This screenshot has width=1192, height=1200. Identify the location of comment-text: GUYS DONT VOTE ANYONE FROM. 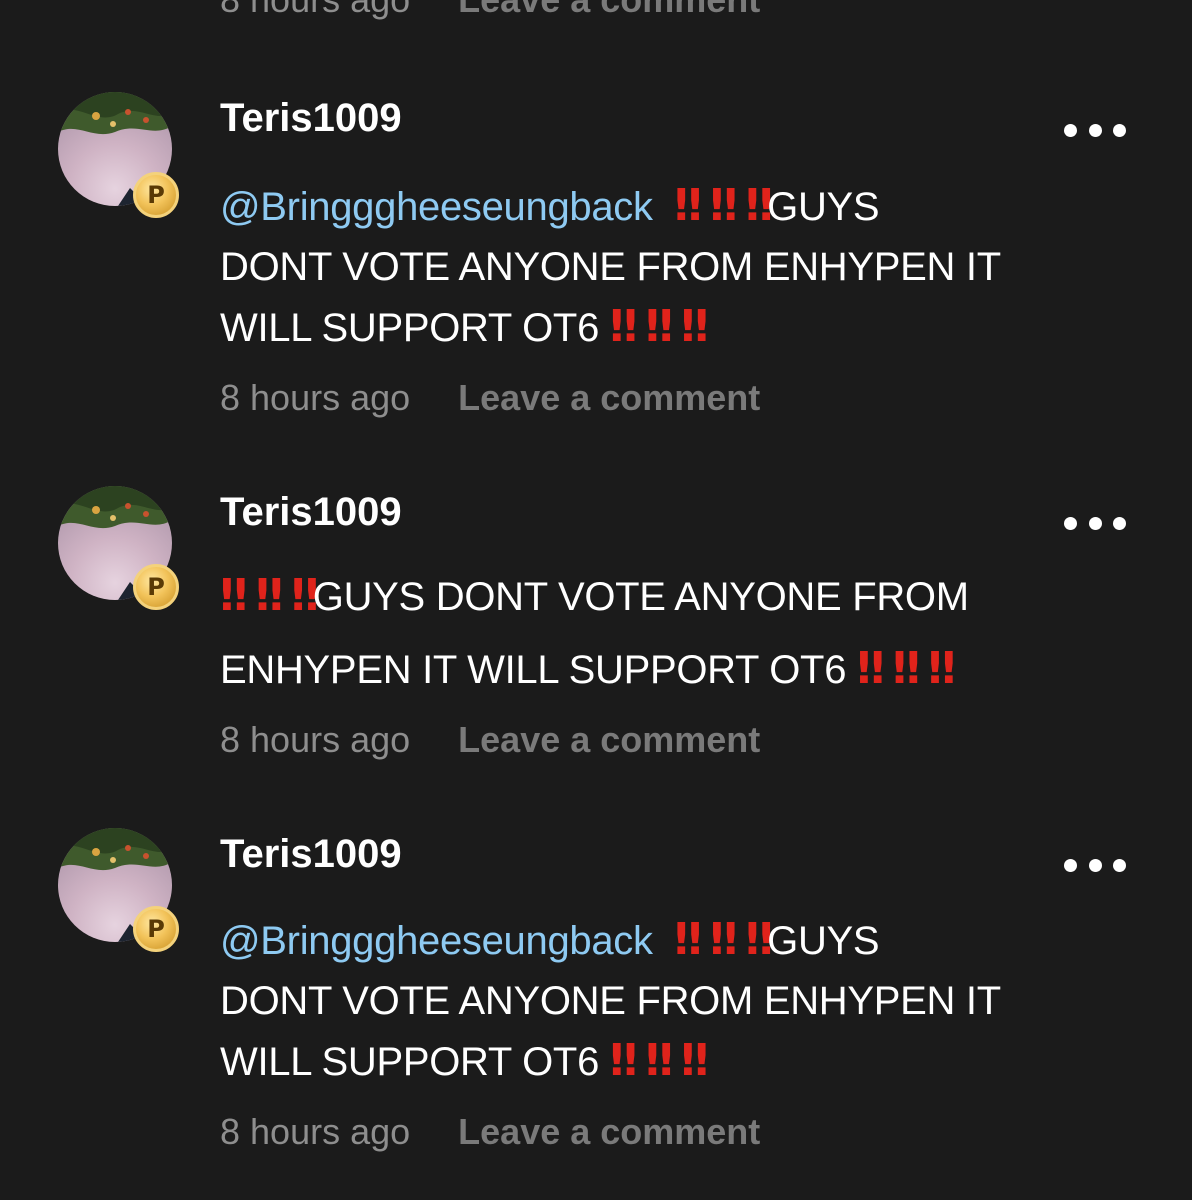
(640, 597).